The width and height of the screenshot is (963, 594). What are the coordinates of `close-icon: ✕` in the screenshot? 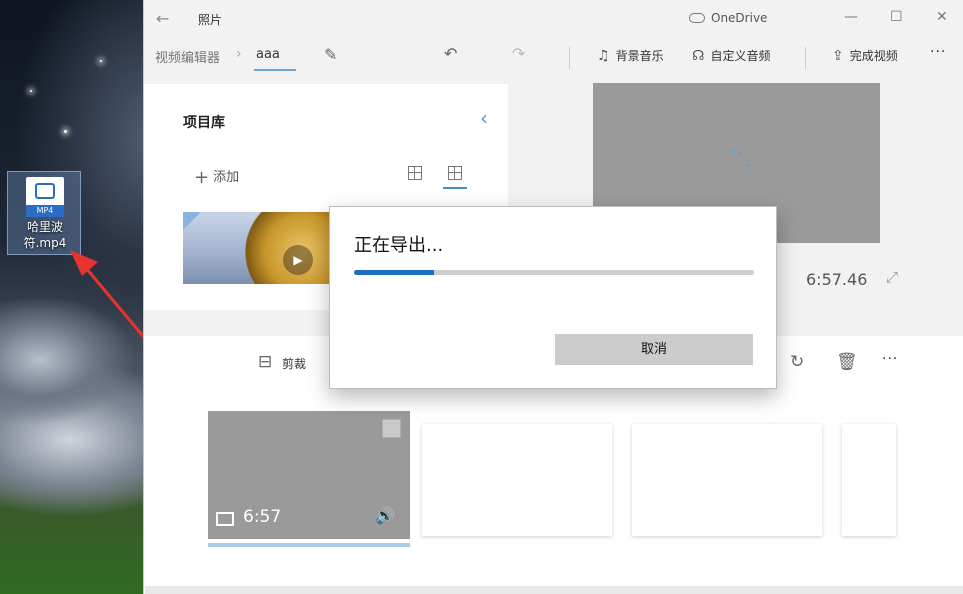 It's located at (942, 17).